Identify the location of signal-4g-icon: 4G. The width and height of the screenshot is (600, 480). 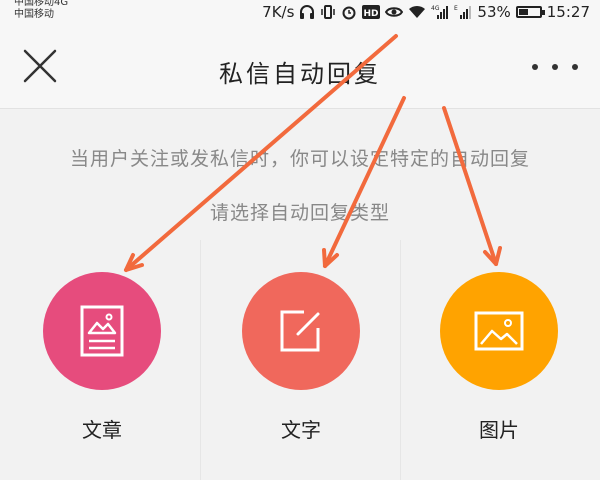
(440, 12).